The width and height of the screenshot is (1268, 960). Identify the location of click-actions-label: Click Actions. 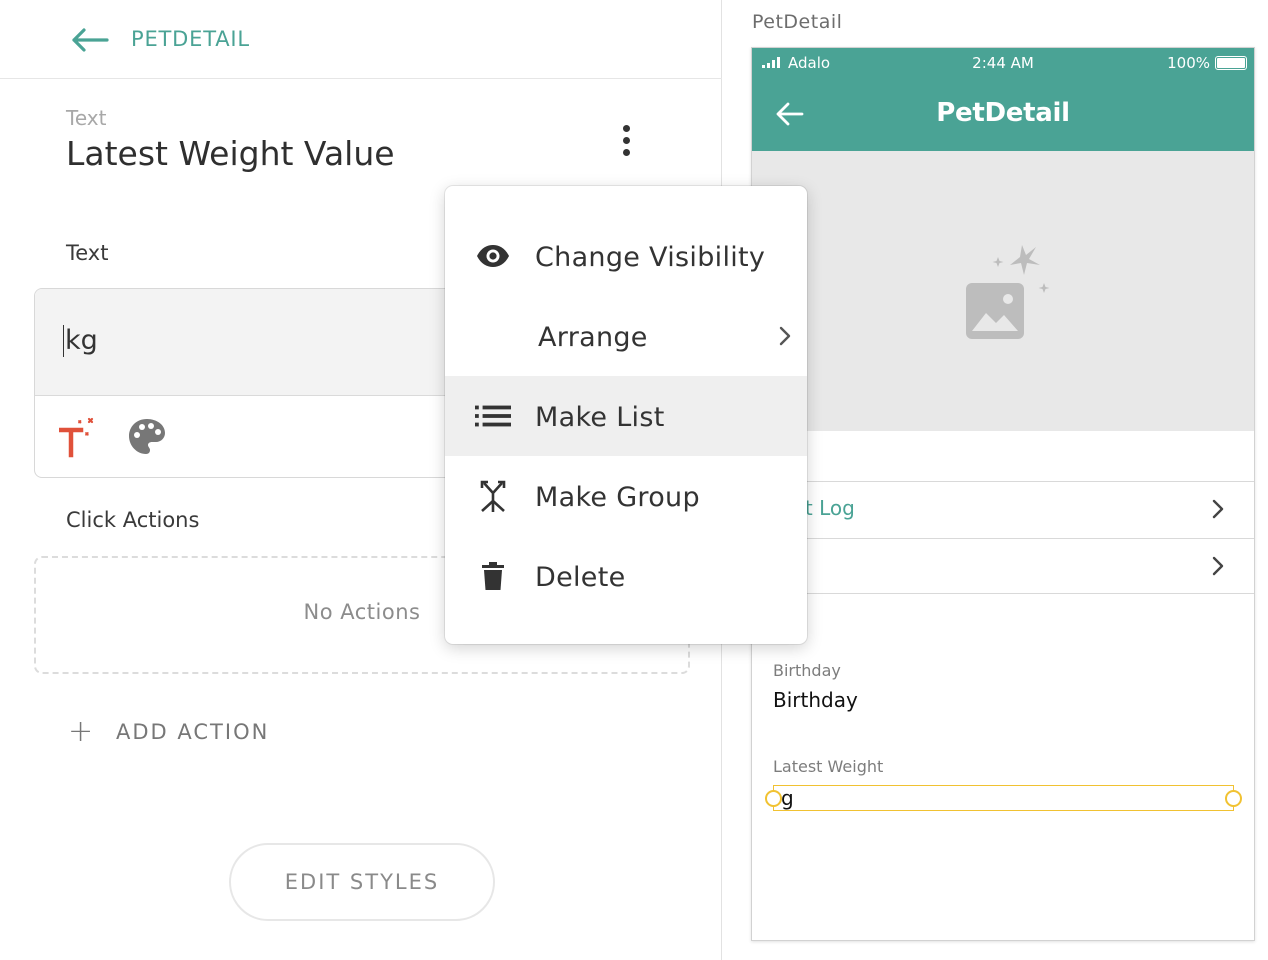
(133, 520).